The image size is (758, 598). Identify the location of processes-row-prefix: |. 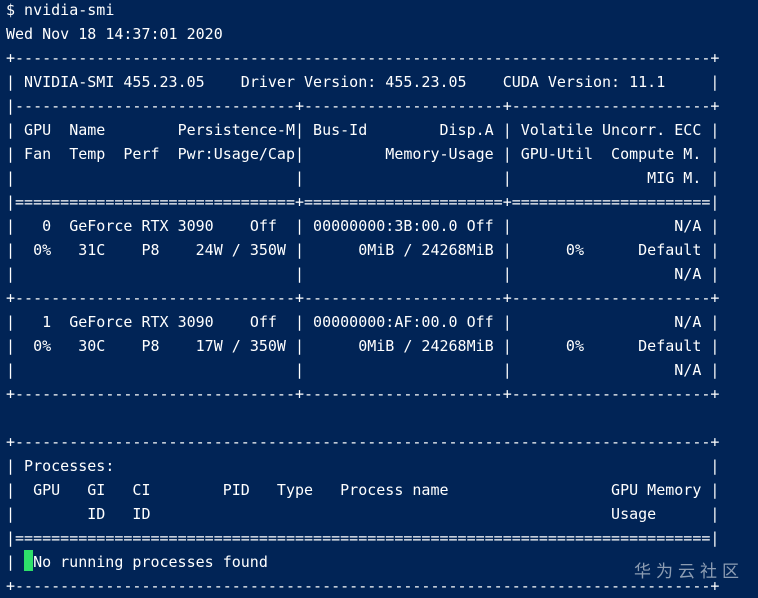
(15, 562).